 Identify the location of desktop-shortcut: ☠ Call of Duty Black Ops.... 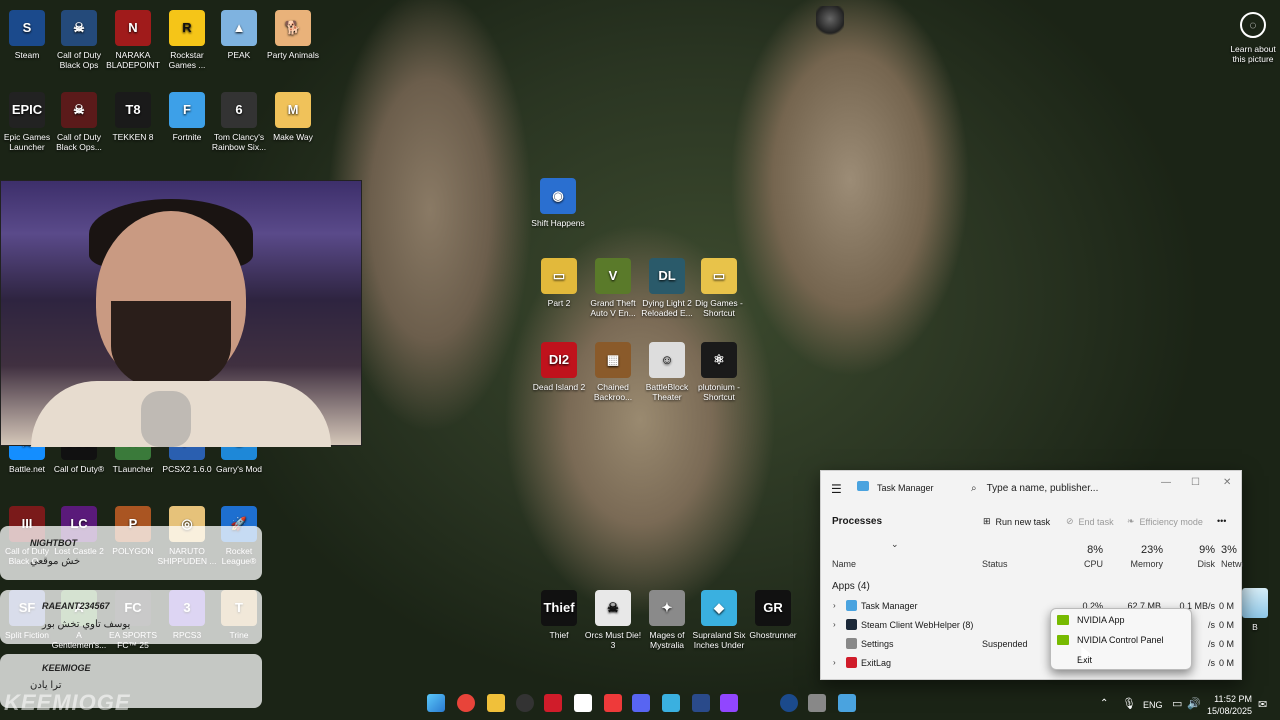
(79, 122).